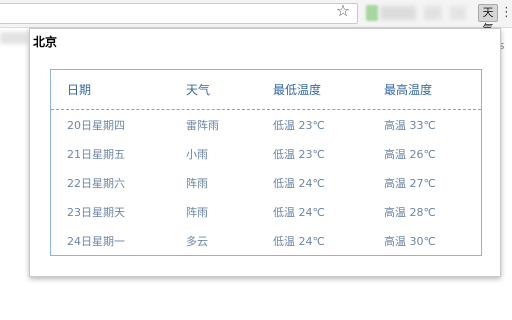  Describe the element at coordinates (96, 183) in the screenshot. I see `date-cell: 22日星期六` at that location.